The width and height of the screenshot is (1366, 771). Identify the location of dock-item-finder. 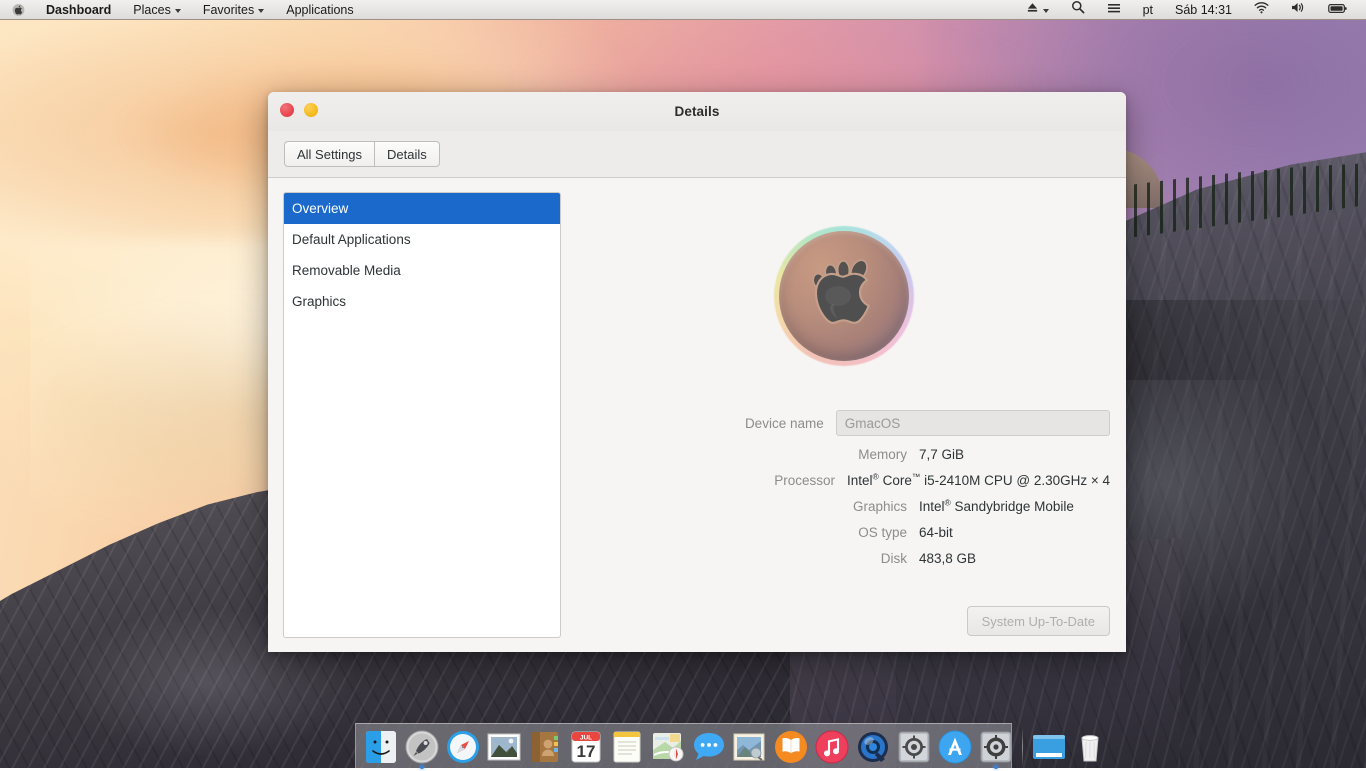
(381, 747).